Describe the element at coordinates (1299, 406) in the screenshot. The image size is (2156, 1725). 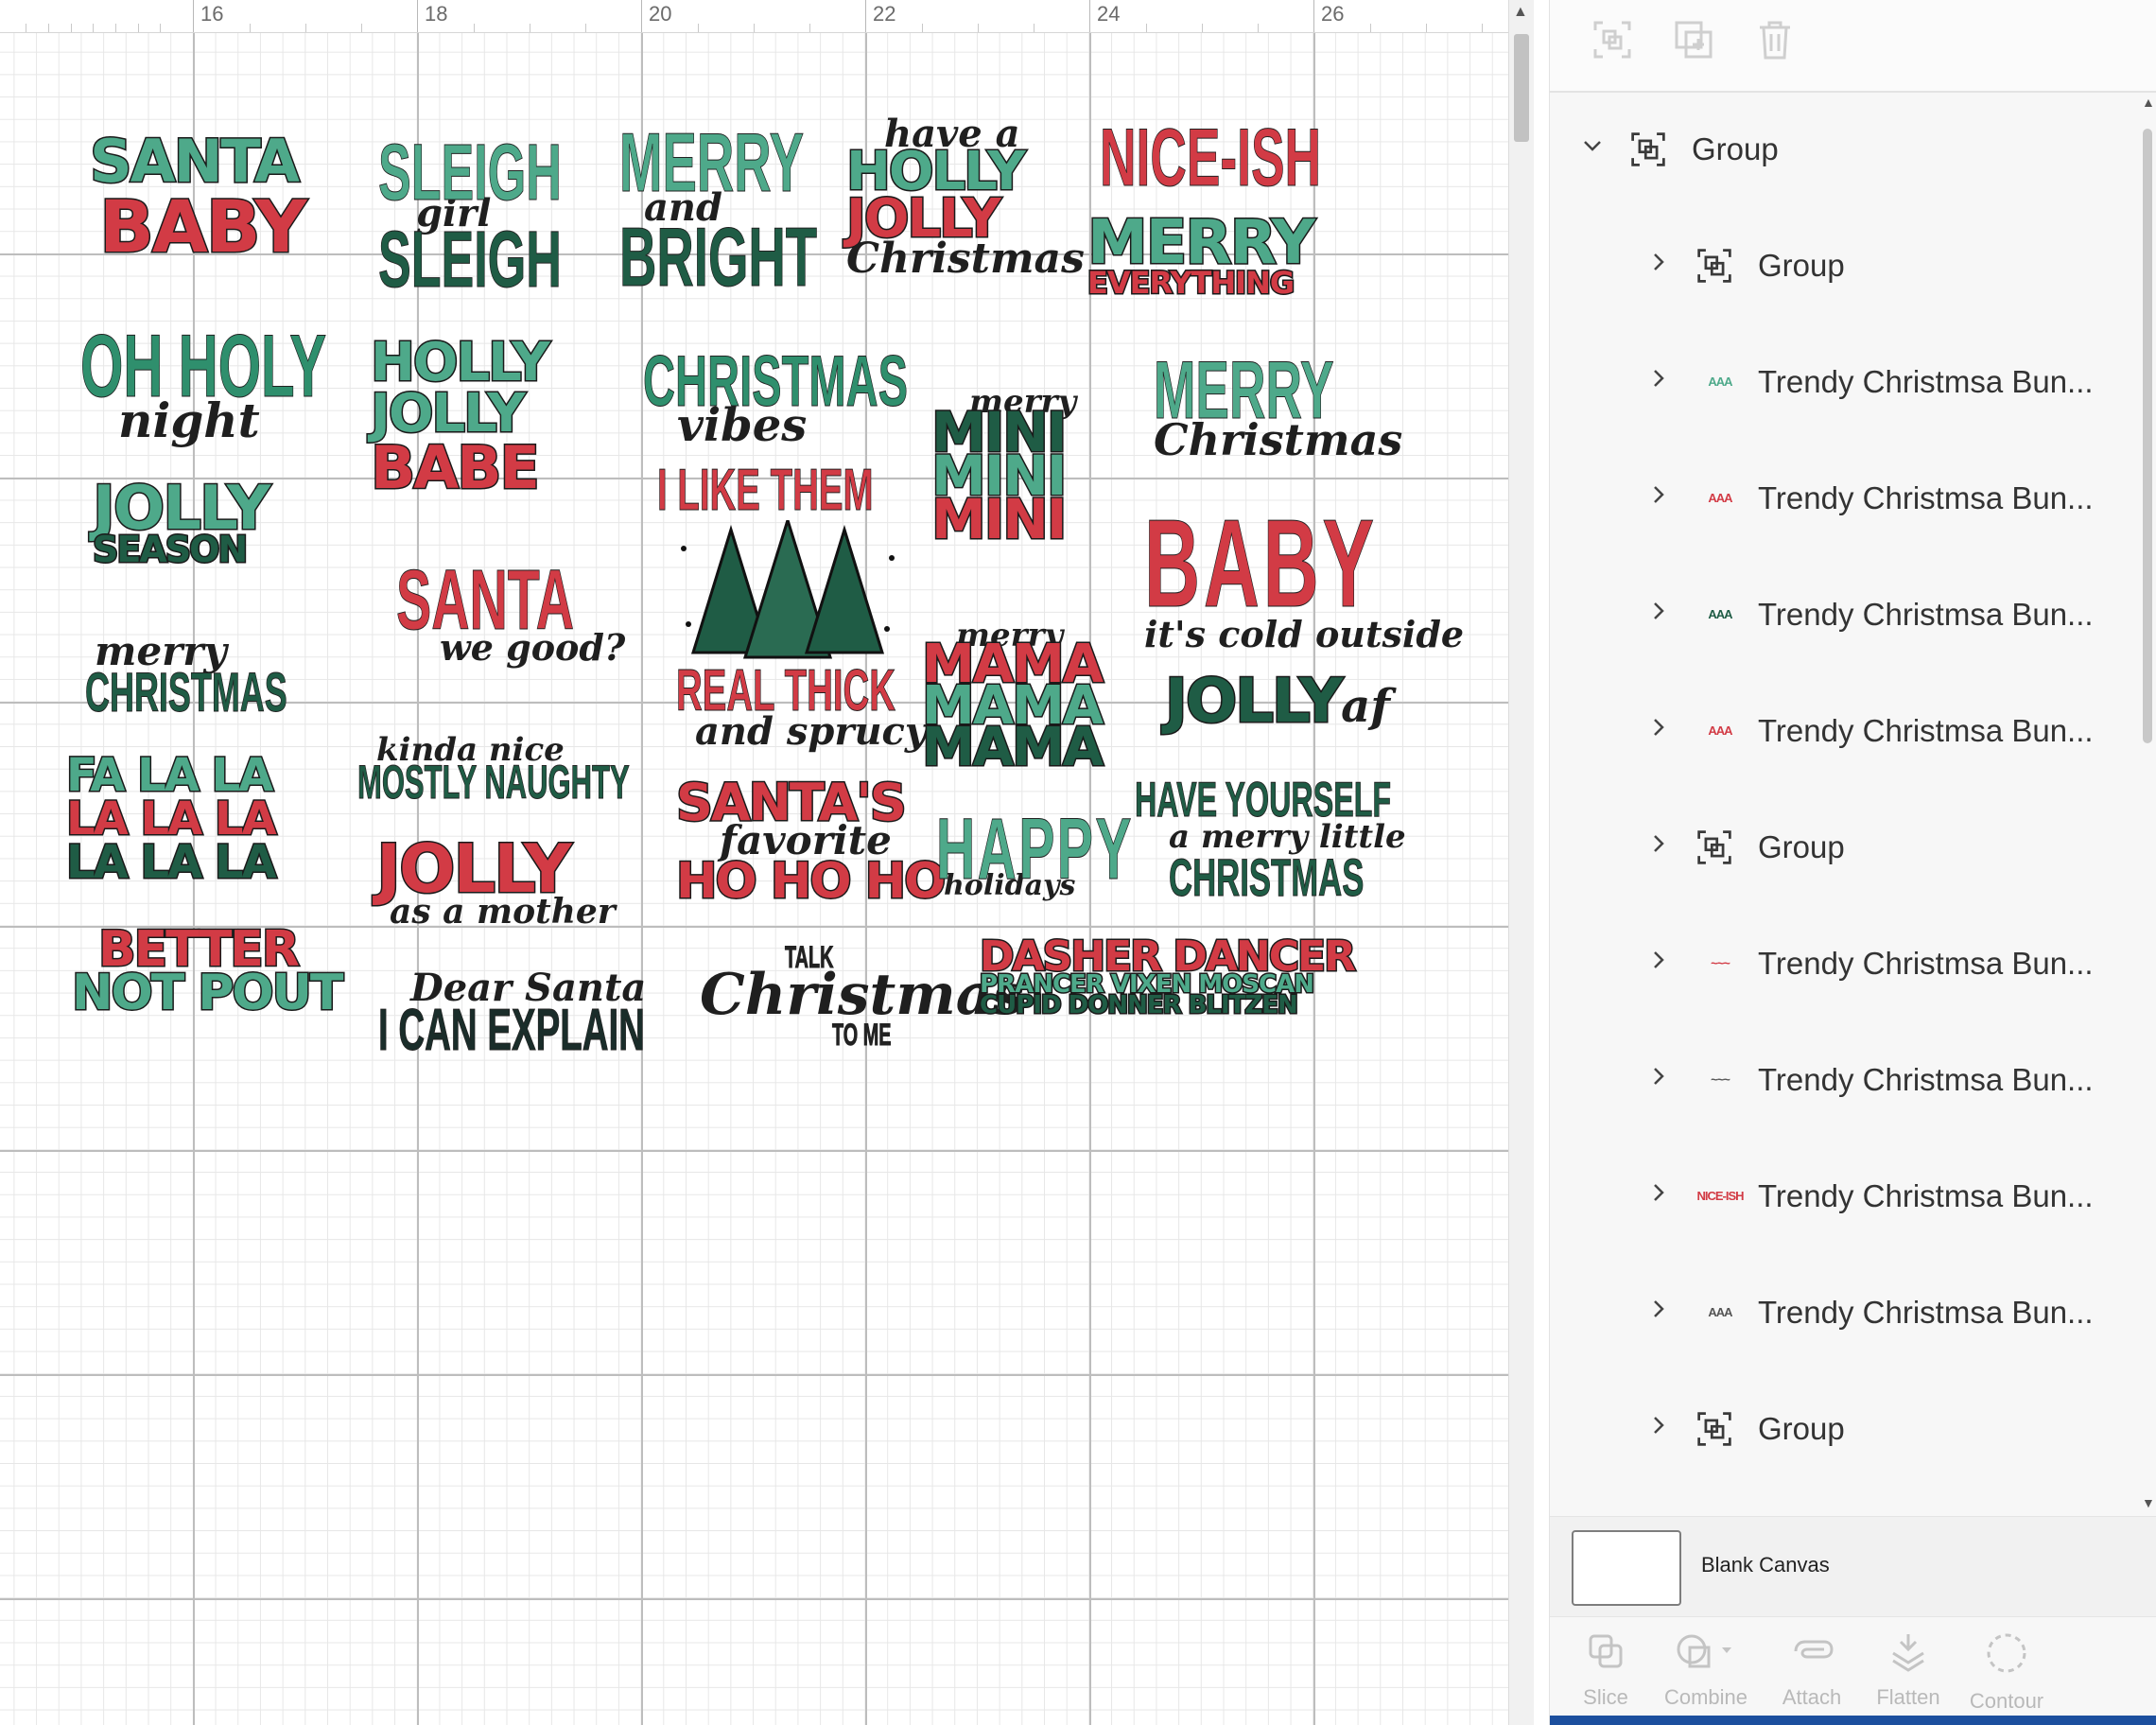
I see `design-merry-christmas-a: MERRY Christmas` at that location.